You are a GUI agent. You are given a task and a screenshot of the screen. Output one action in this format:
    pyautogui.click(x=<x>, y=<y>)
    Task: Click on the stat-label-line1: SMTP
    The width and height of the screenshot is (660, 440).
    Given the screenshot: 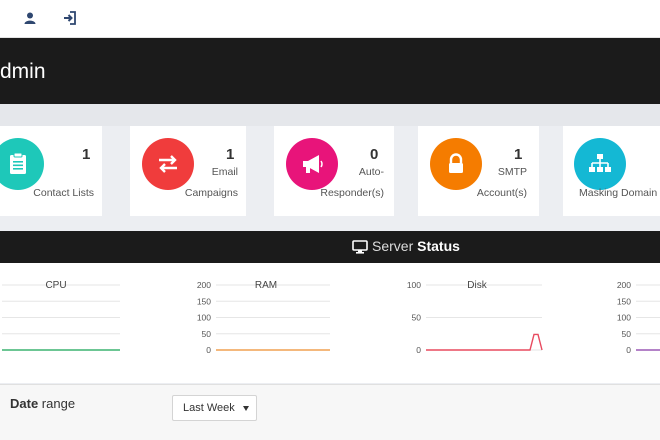 What is the action you would take?
    pyautogui.click(x=512, y=172)
    